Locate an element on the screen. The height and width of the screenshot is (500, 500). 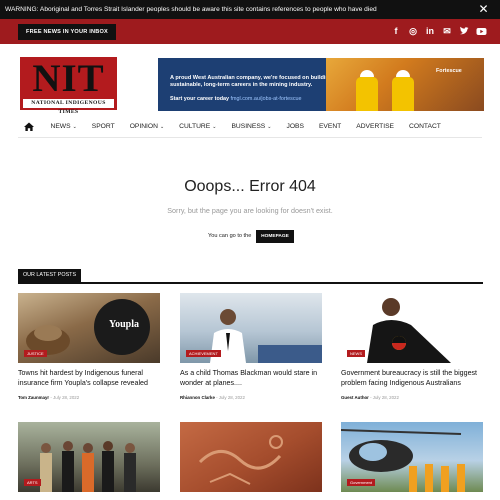
instagram-icon: ◎ is located at coordinates (413, 31).